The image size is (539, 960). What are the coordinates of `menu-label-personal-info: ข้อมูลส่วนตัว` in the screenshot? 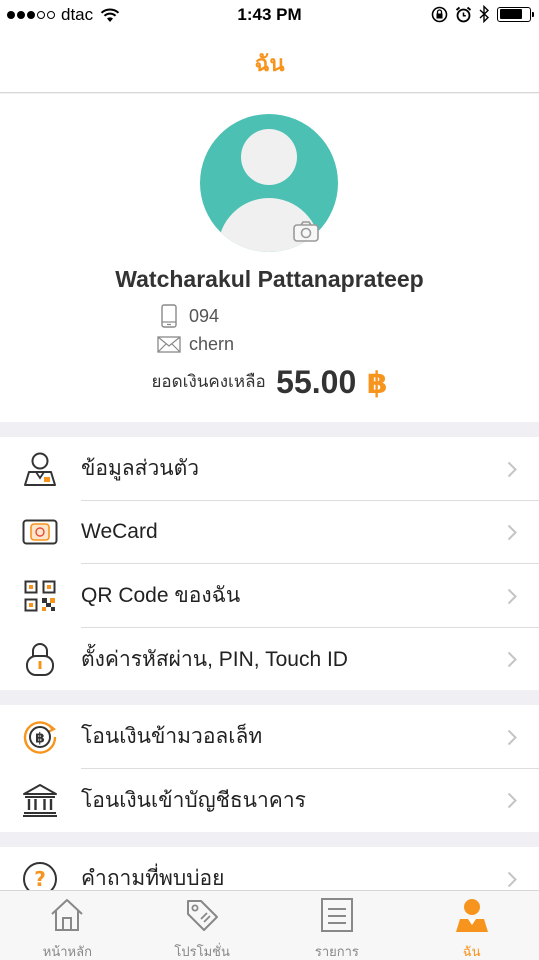 It's located at (140, 469).